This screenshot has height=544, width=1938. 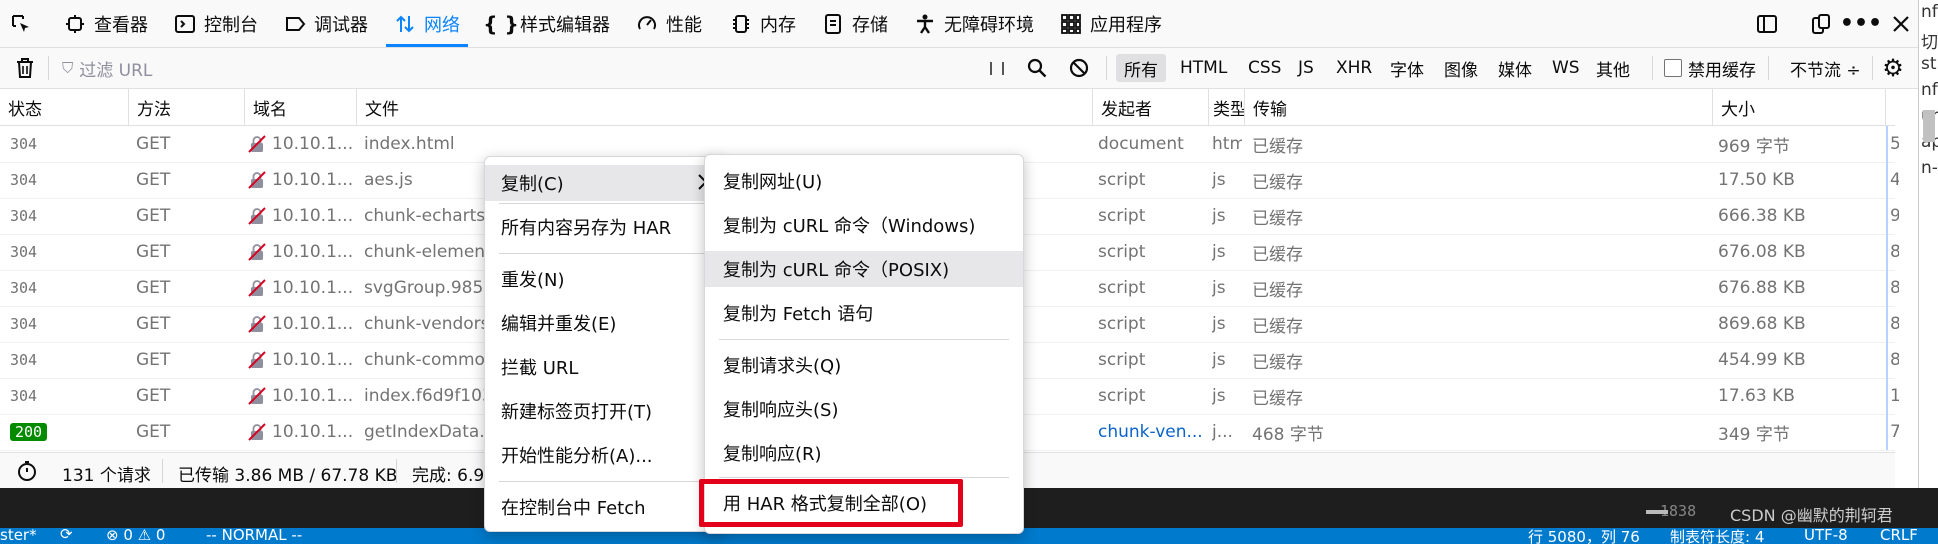 What do you see at coordinates (107, 68) in the screenshot?
I see `url-filter-input: ⛉ 过滤 URL` at bounding box center [107, 68].